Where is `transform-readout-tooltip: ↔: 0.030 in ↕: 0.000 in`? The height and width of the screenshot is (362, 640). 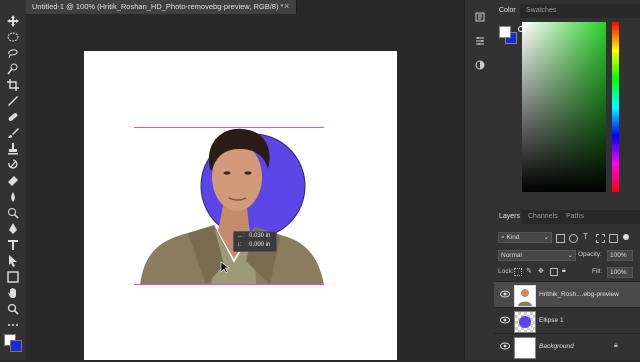
transform-readout-tooltip: ↔: 0.030 in ↕: 0.000 in is located at coordinates (255, 241).